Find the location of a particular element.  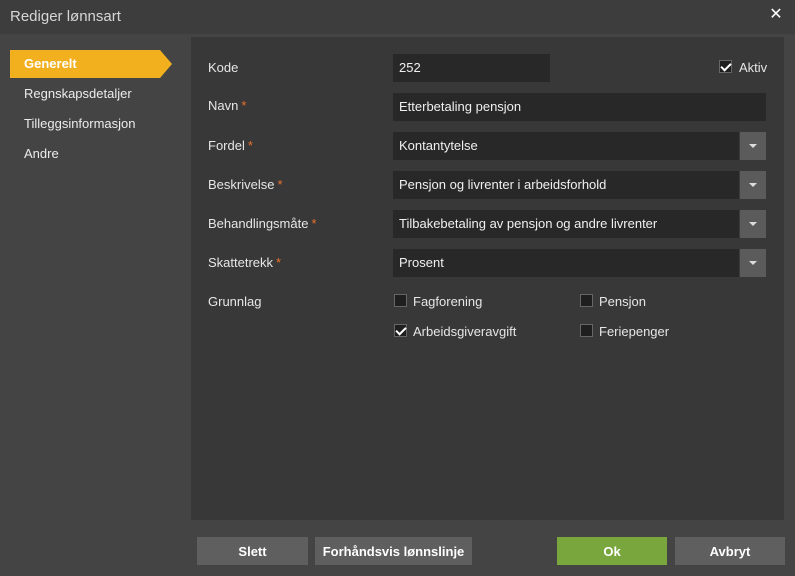

fagforening-label: Fagforening is located at coordinates (448, 301).